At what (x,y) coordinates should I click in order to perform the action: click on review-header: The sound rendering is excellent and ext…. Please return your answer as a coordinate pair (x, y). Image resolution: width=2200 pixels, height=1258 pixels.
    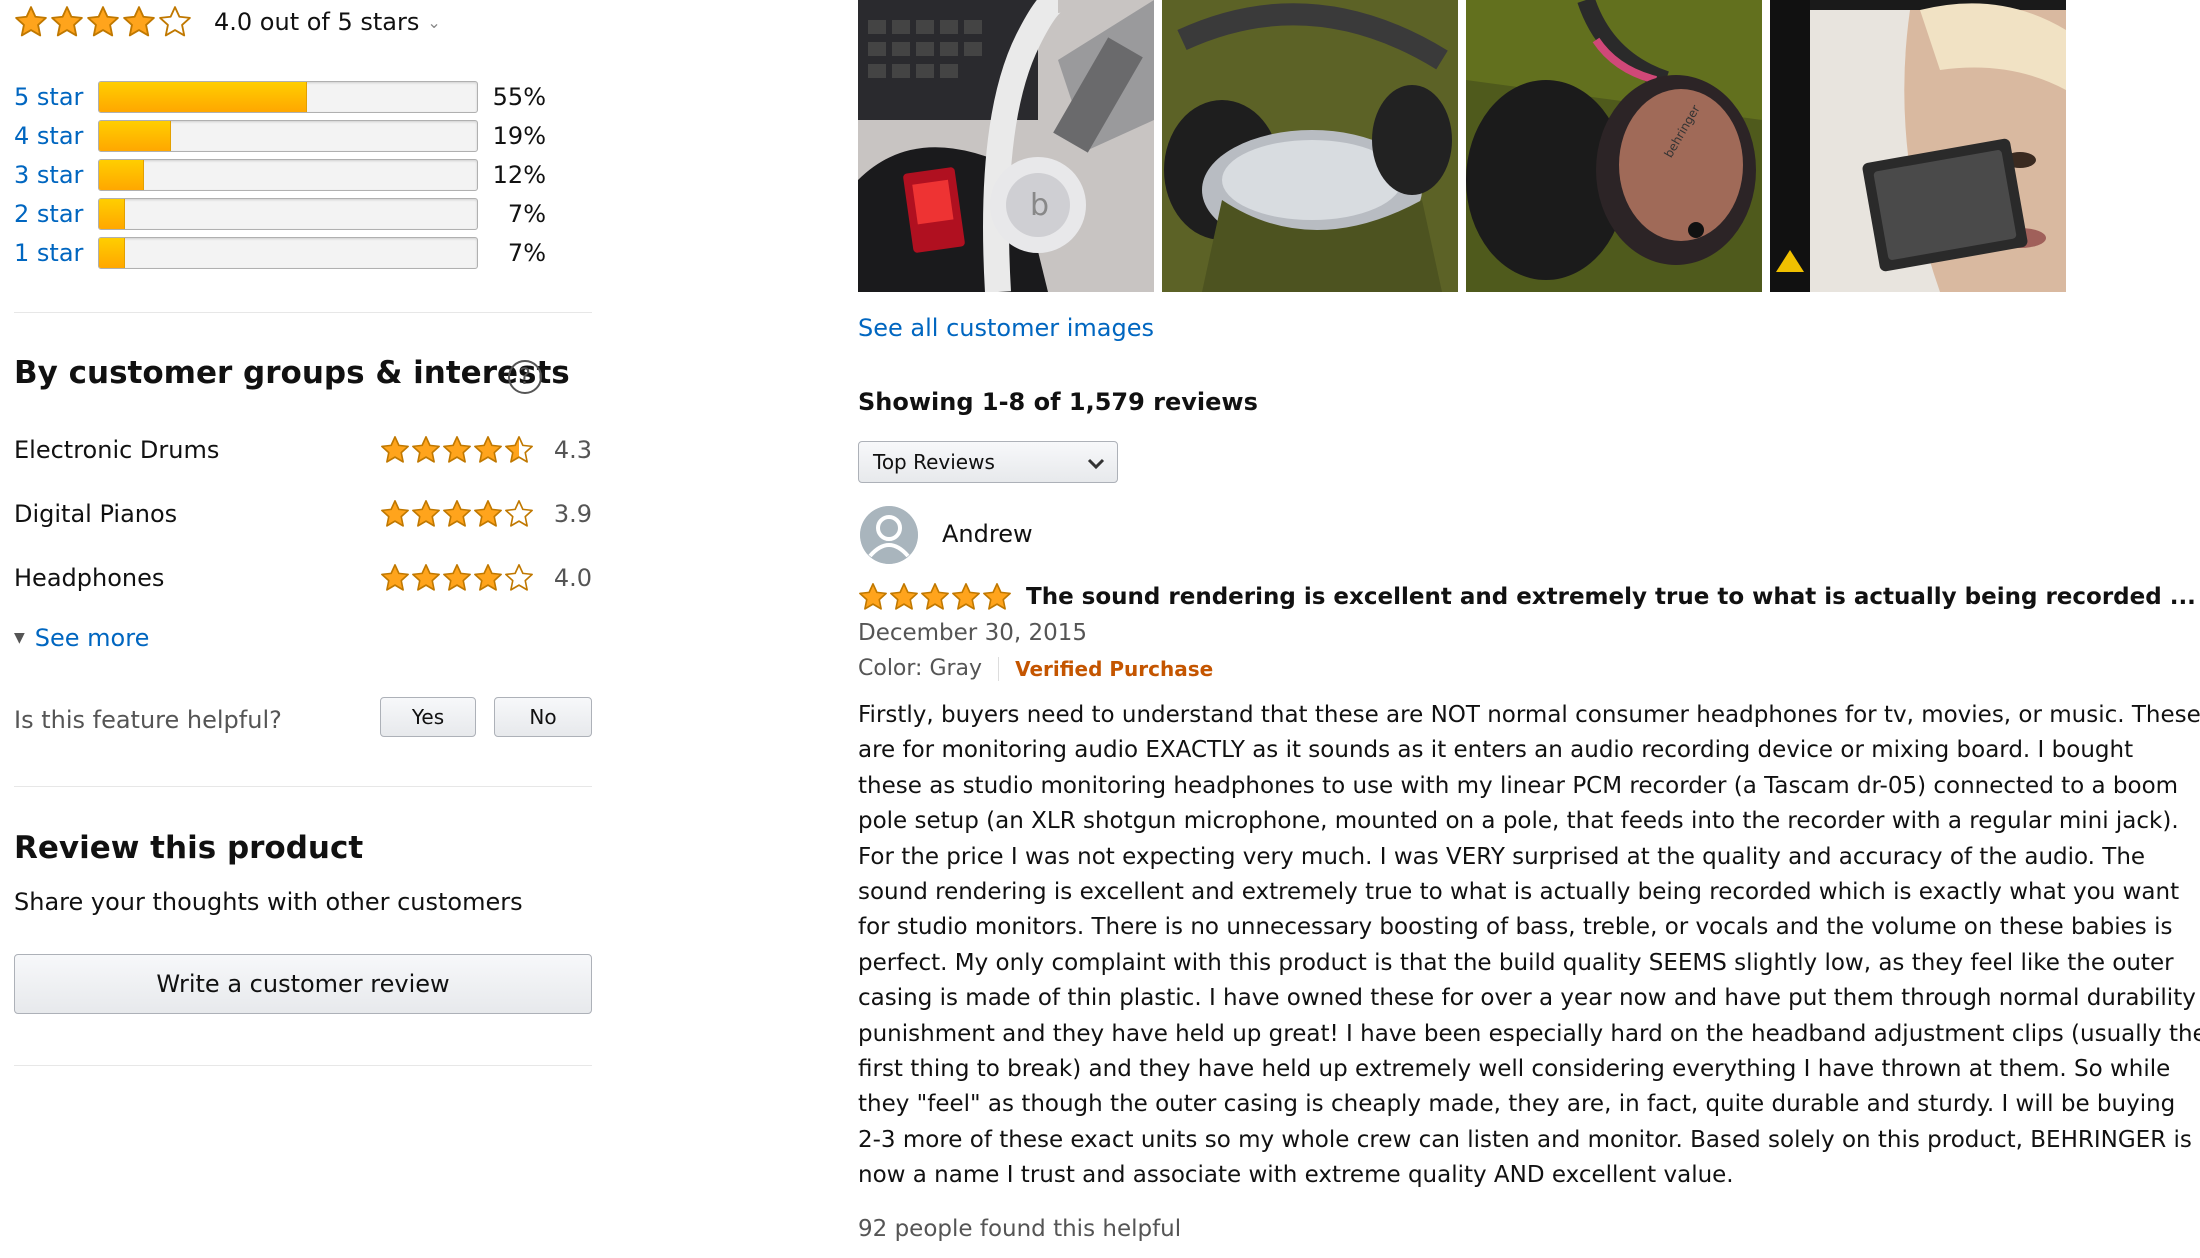
    Looking at the image, I should click on (1527, 597).